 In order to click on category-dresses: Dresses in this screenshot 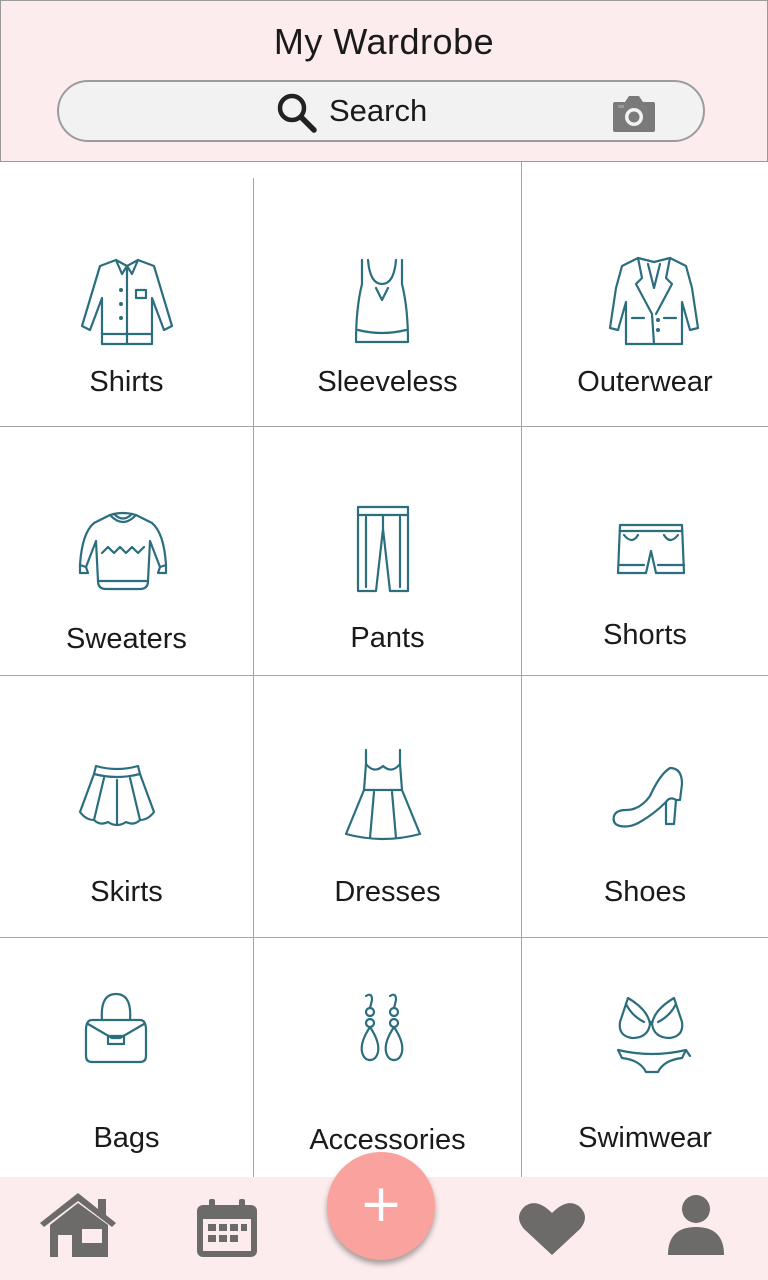, I will do `click(387, 806)`.